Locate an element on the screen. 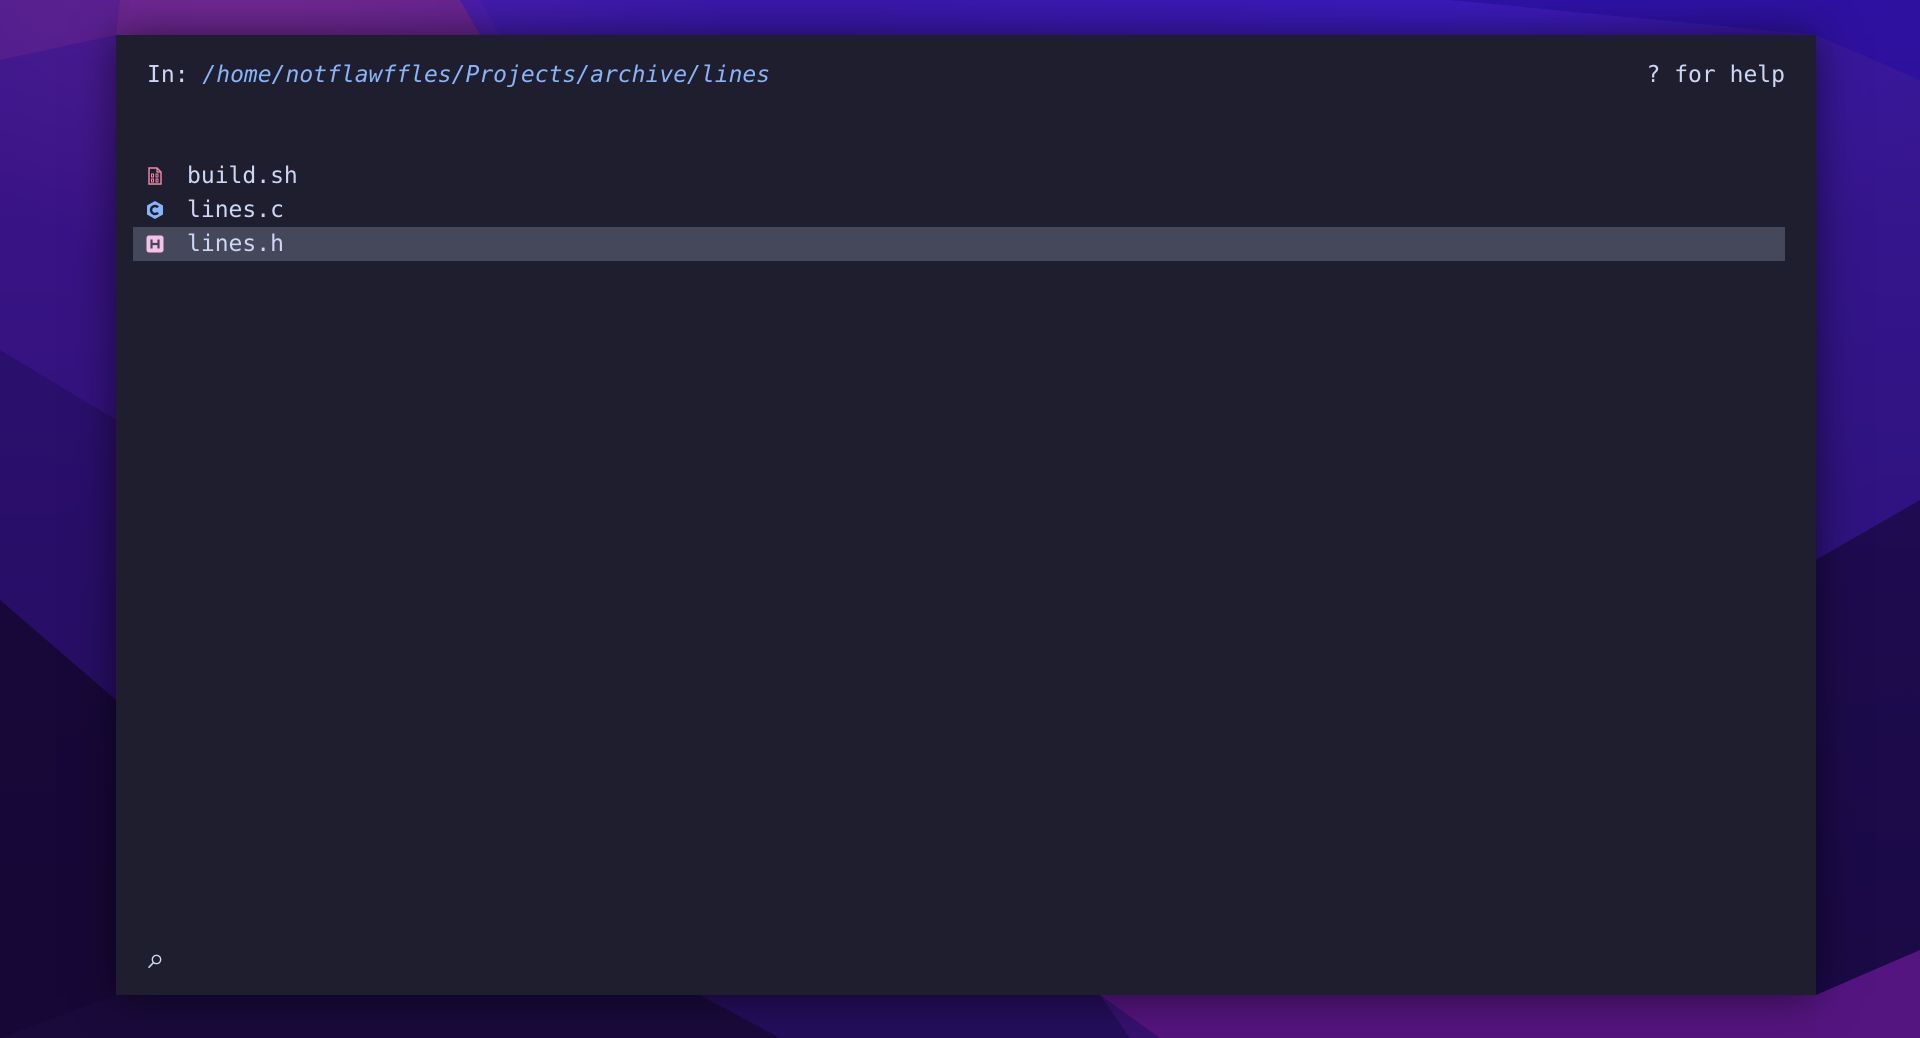 Image resolution: width=1920 pixels, height=1038 pixels. file-row-lines-c: lines.c is located at coordinates (959, 210).